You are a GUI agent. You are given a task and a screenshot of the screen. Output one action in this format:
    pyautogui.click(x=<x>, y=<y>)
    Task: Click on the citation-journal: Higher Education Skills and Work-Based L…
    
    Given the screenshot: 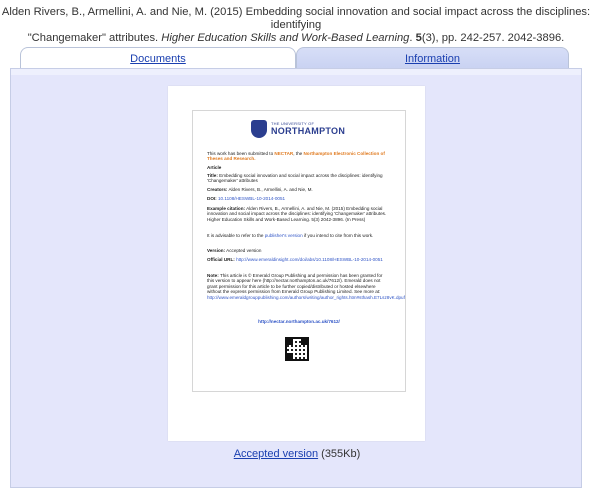 What is the action you would take?
    pyautogui.click(x=285, y=38)
    